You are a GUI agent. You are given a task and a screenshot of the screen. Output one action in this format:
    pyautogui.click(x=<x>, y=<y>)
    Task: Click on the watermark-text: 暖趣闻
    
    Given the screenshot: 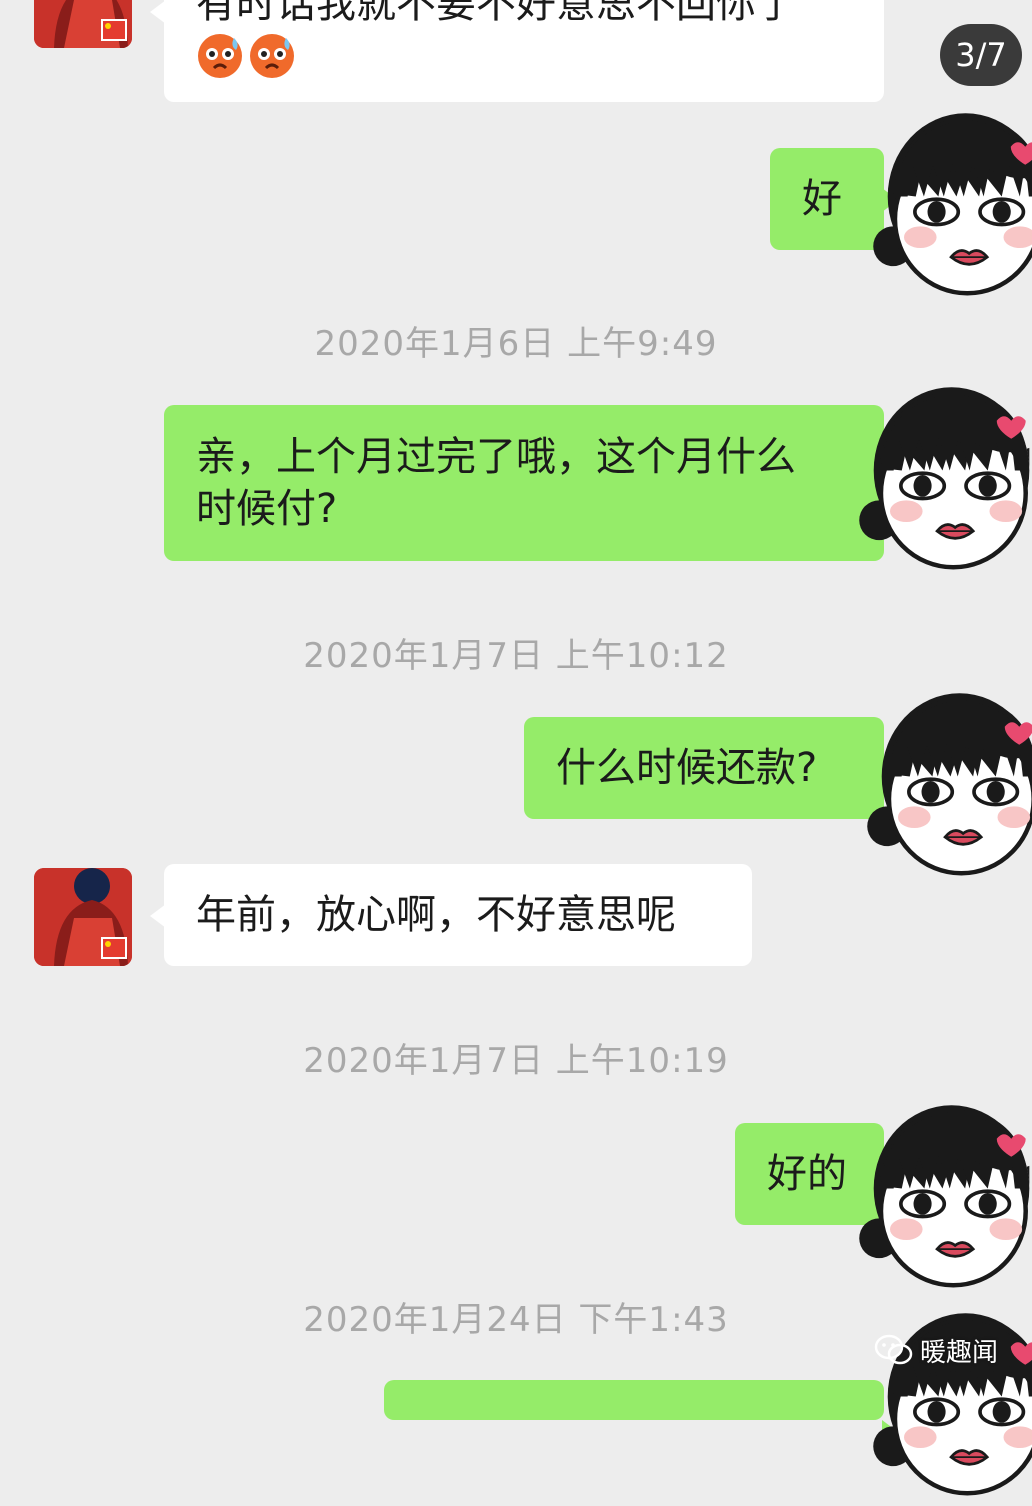 What is the action you would take?
    pyautogui.click(x=959, y=1352)
    